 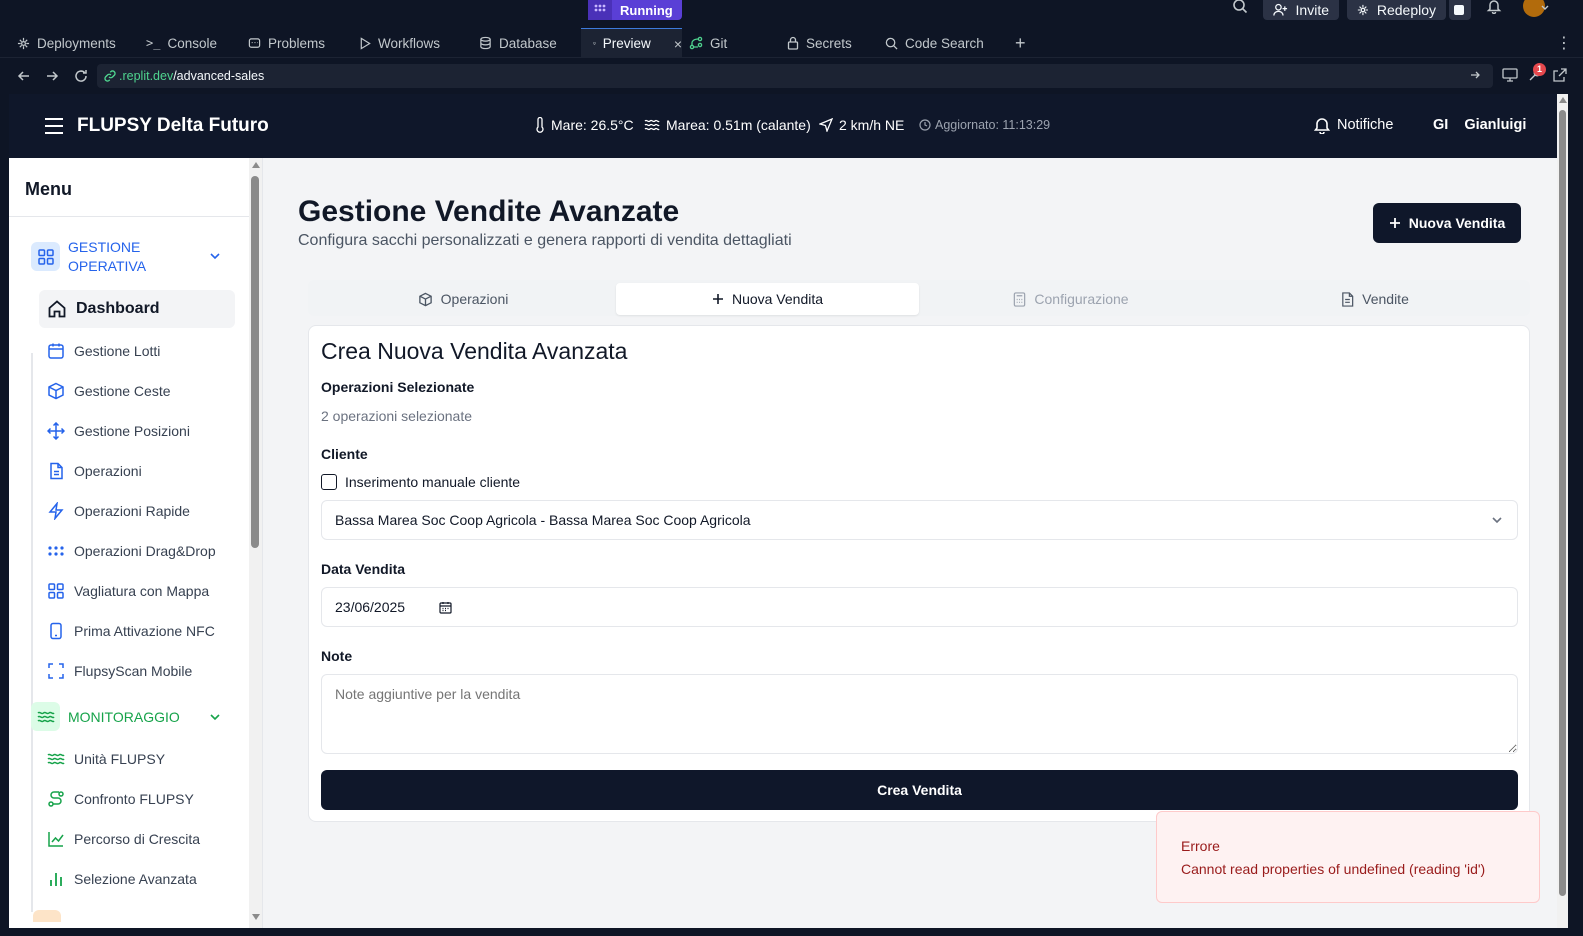 What do you see at coordinates (635, 10) in the screenshot?
I see `run-status-button: Running` at bounding box center [635, 10].